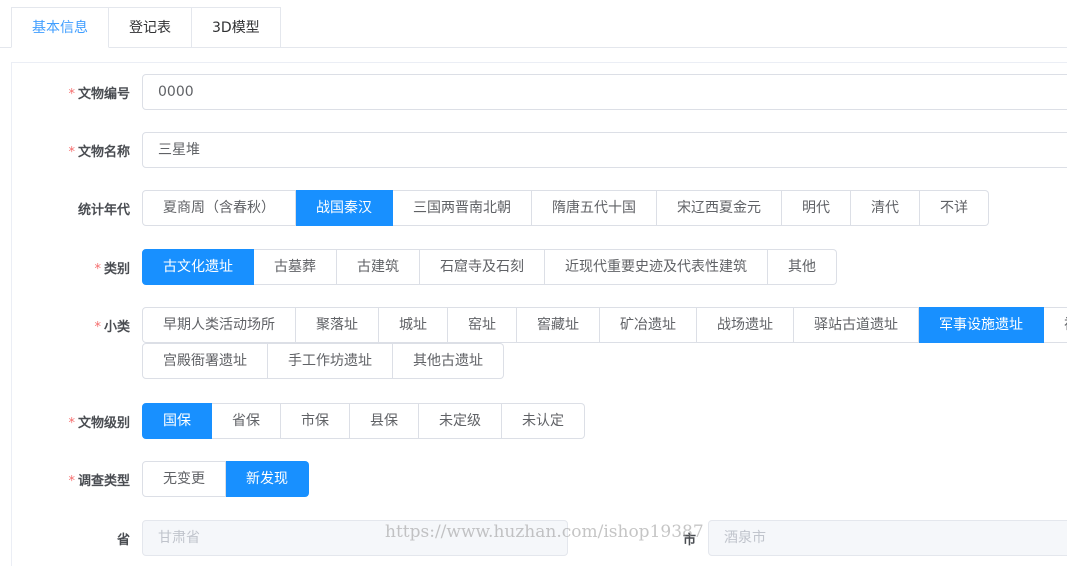 The height and width of the screenshot is (566, 1067). I want to click on subcategory-option: 宫殿衙署遗址, so click(205, 361).